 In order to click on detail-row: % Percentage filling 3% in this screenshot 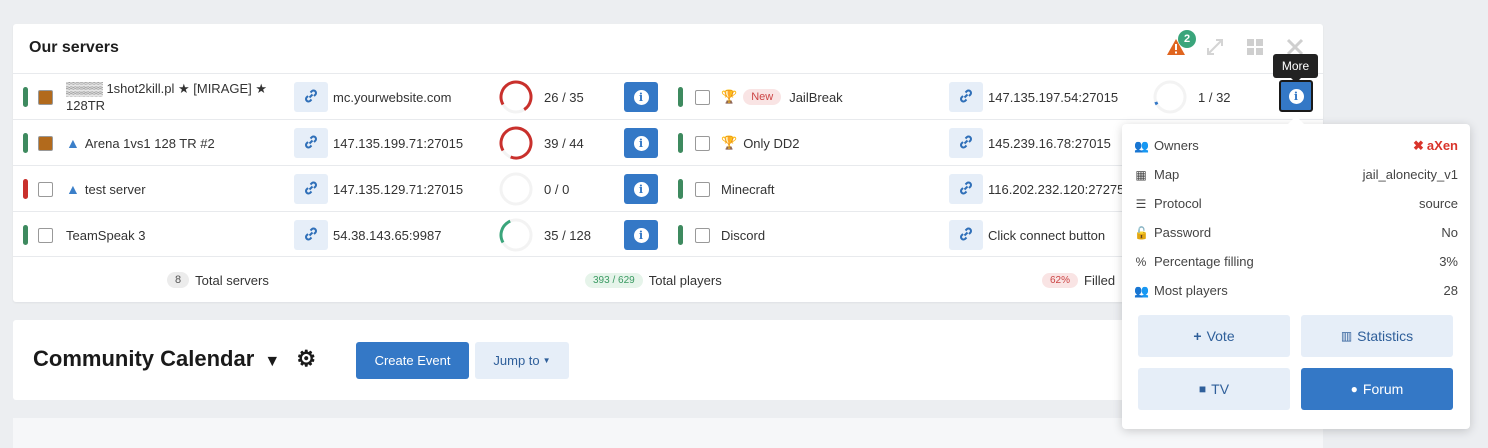, I will do `click(1296, 261)`.